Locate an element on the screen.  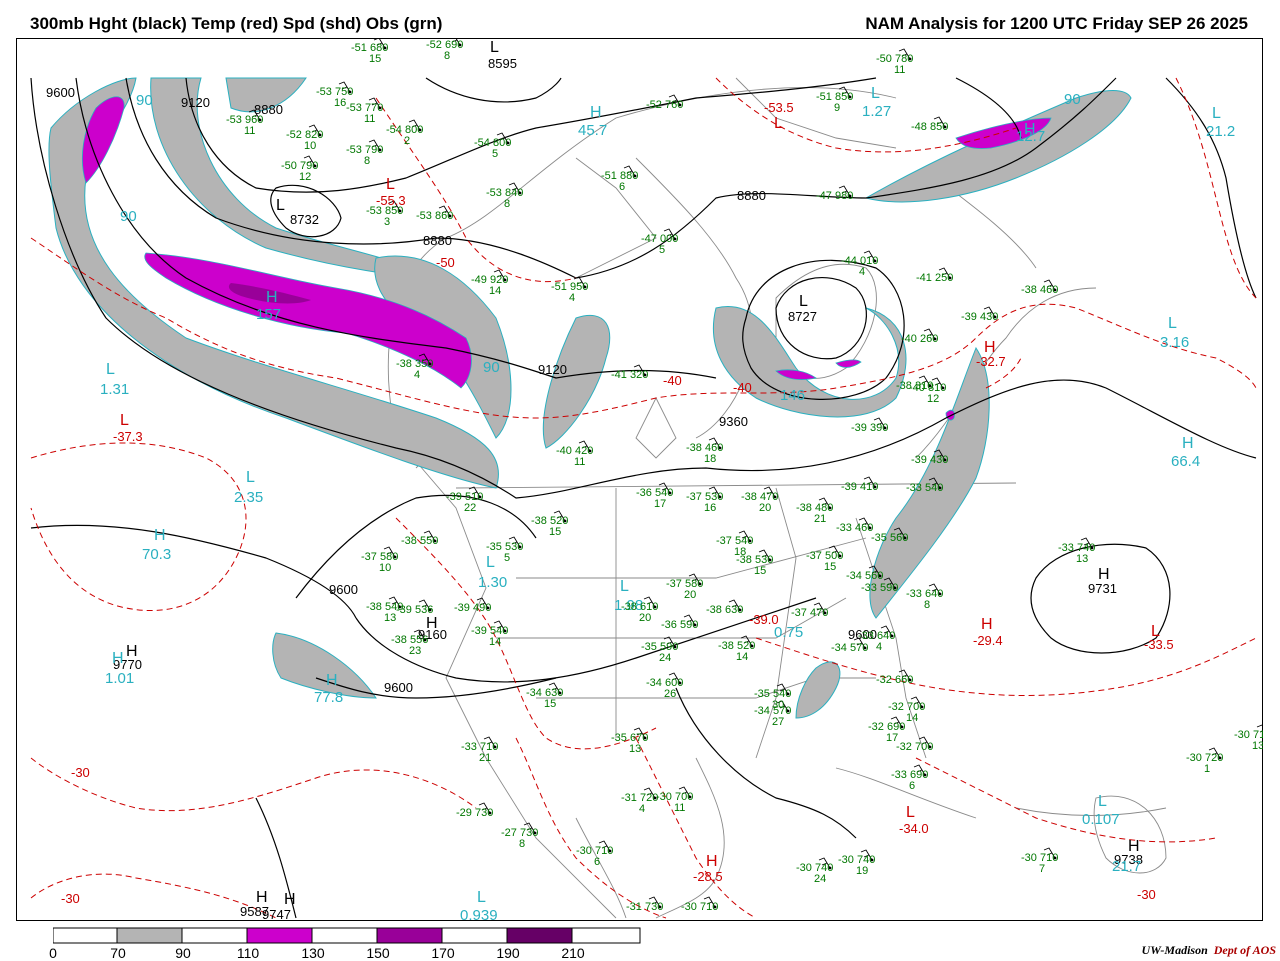
station-obs: -32 660 is located at coordinates (894, 680).